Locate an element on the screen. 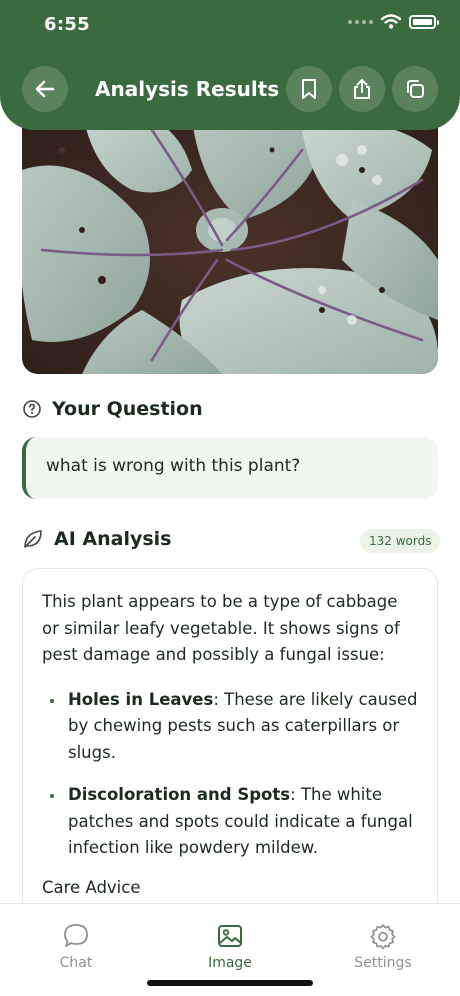  back-button is located at coordinates (45, 89).